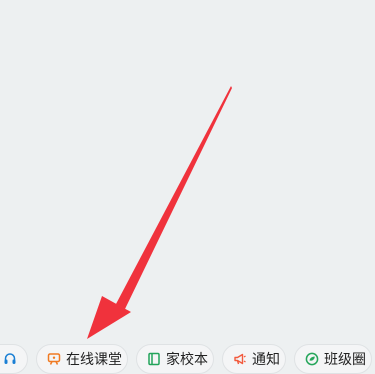 This screenshot has height=374, width=375. Describe the element at coordinates (266, 360) in the screenshot. I see `notice-label: 通知` at that location.